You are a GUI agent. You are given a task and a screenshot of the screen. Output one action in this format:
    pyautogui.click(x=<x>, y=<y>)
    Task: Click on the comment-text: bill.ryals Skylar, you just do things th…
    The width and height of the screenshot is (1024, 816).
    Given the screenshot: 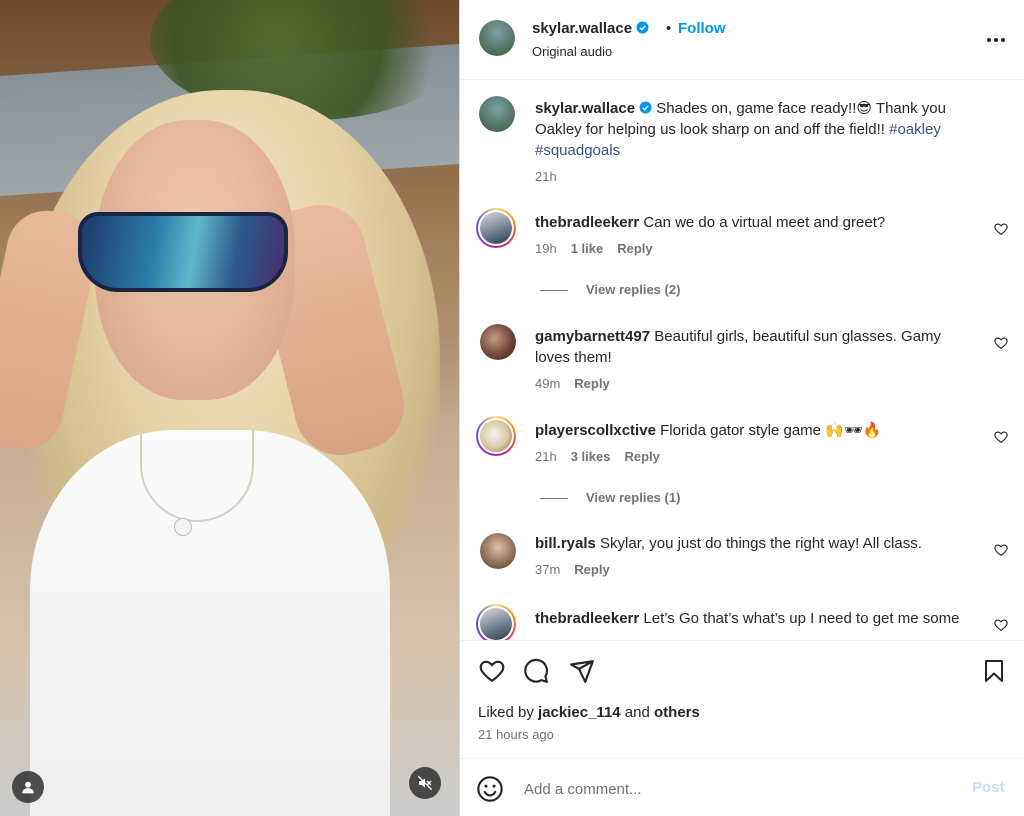 What is the action you would take?
    pyautogui.click(x=728, y=543)
    